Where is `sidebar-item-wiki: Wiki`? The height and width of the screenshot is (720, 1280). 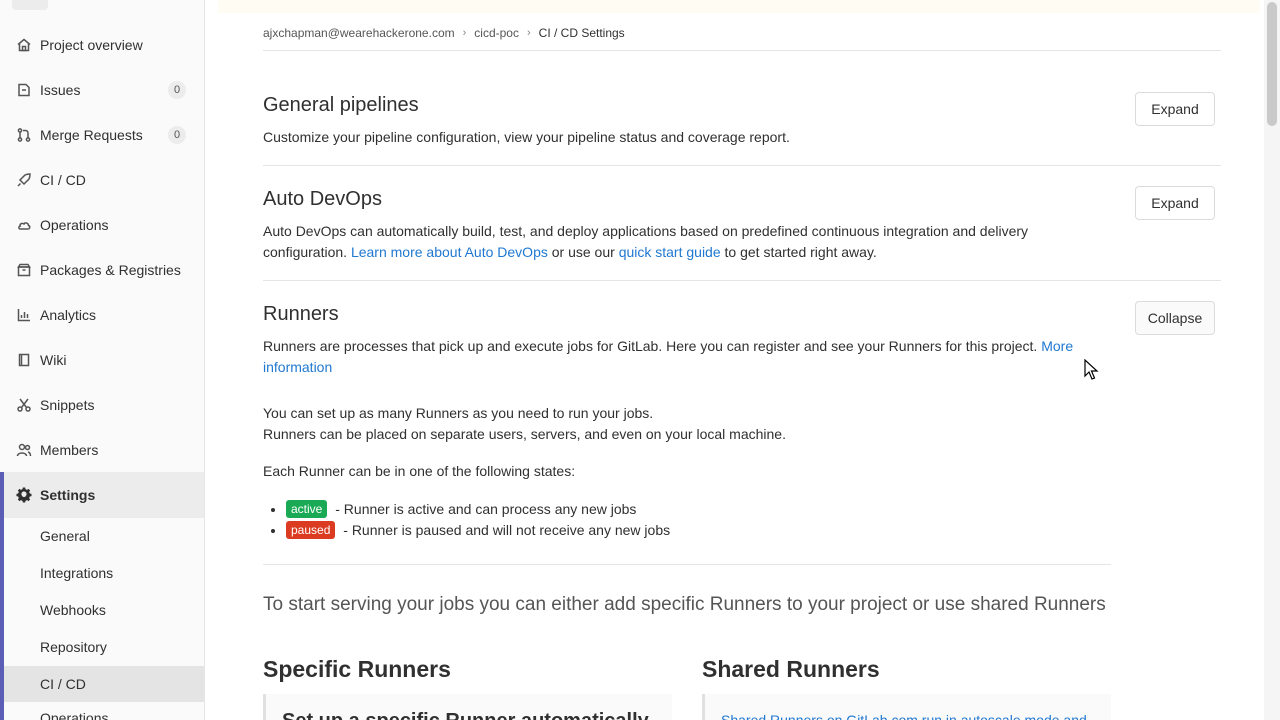 sidebar-item-wiki: Wiki is located at coordinates (102, 360).